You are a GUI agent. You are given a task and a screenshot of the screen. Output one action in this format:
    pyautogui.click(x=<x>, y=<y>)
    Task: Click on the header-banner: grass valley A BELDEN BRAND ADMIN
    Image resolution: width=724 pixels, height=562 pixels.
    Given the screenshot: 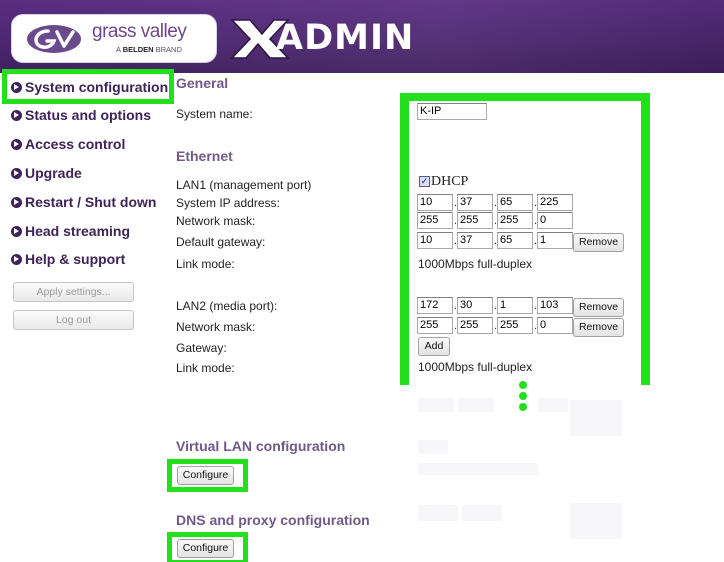 What is the action you would take?
    pyautogui.click(x=362, y=36)
    